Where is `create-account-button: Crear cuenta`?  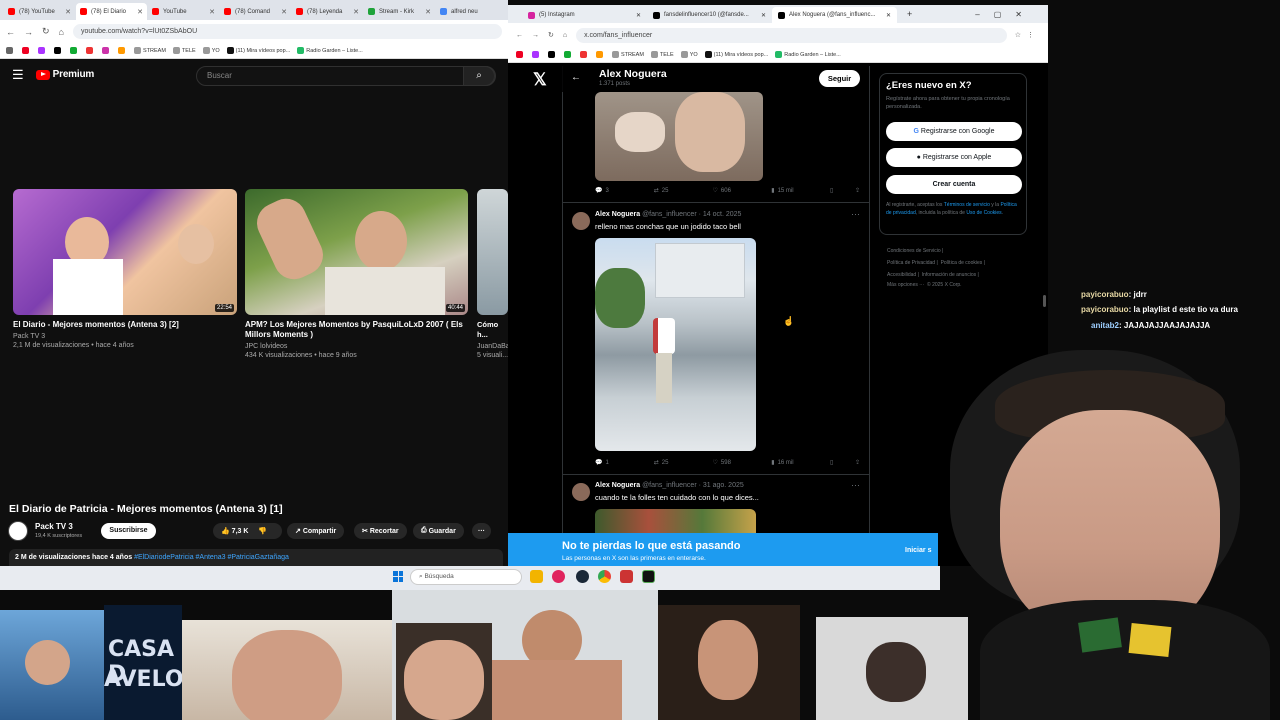 create-account-button: Crear cuenta is located at coordinates (954, 184).